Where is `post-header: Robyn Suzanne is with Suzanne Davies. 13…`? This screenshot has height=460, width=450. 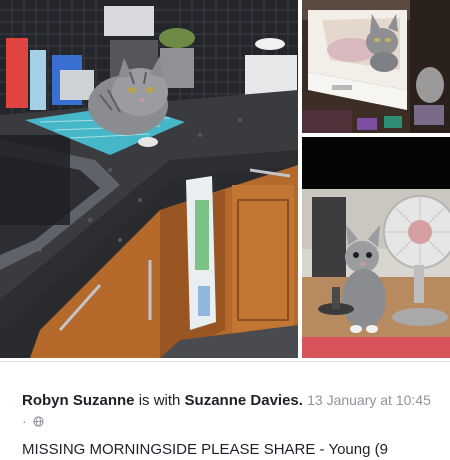
post-header: Robyn Suzanne is with Suzanne Davies. 13… is located at coordinates (227, 411).